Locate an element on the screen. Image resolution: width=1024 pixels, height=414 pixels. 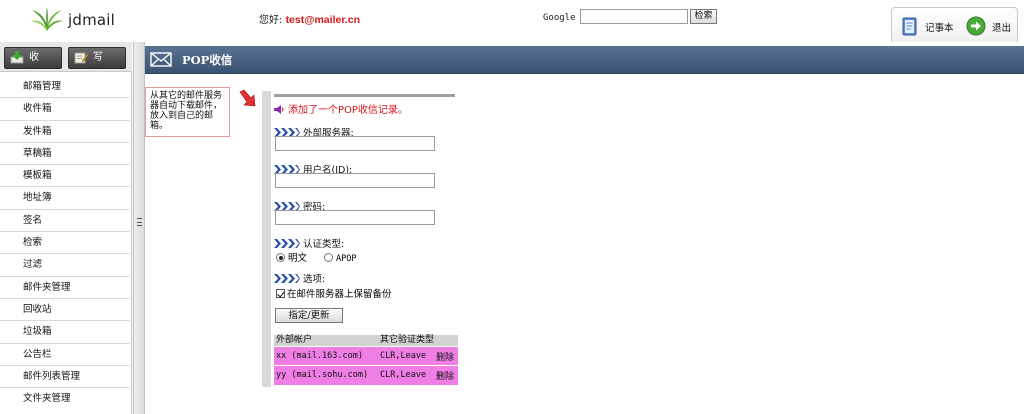
sidebar-item-filter: 过滤 is located at coordinates (65, 265).